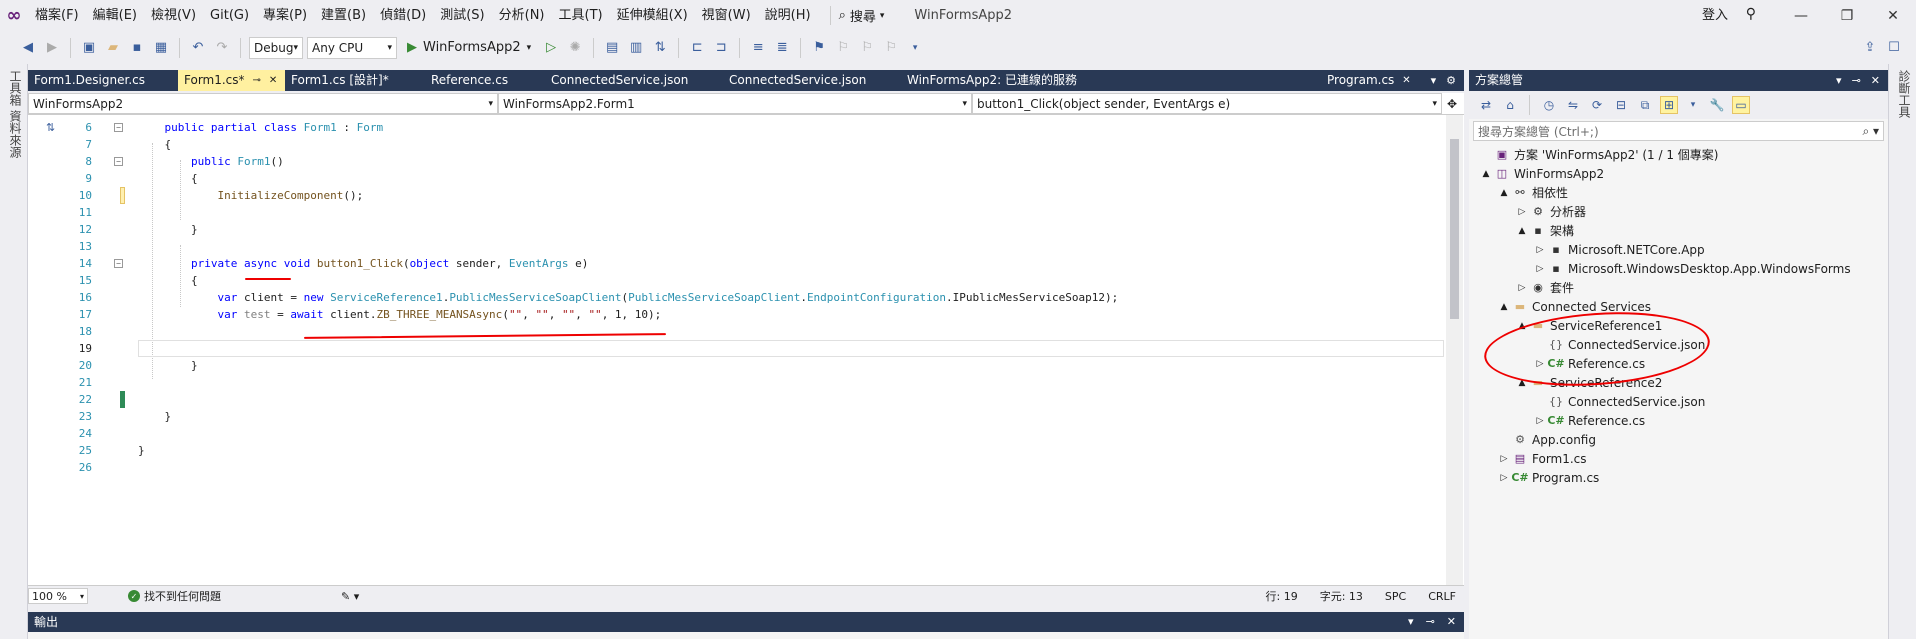 The height and width of the screenshot is (639, 1916). What do you see at coordinates (1741, 105) in the screenshot?
I see `preview-icon: ▭` at bounding box center [1741, 105].